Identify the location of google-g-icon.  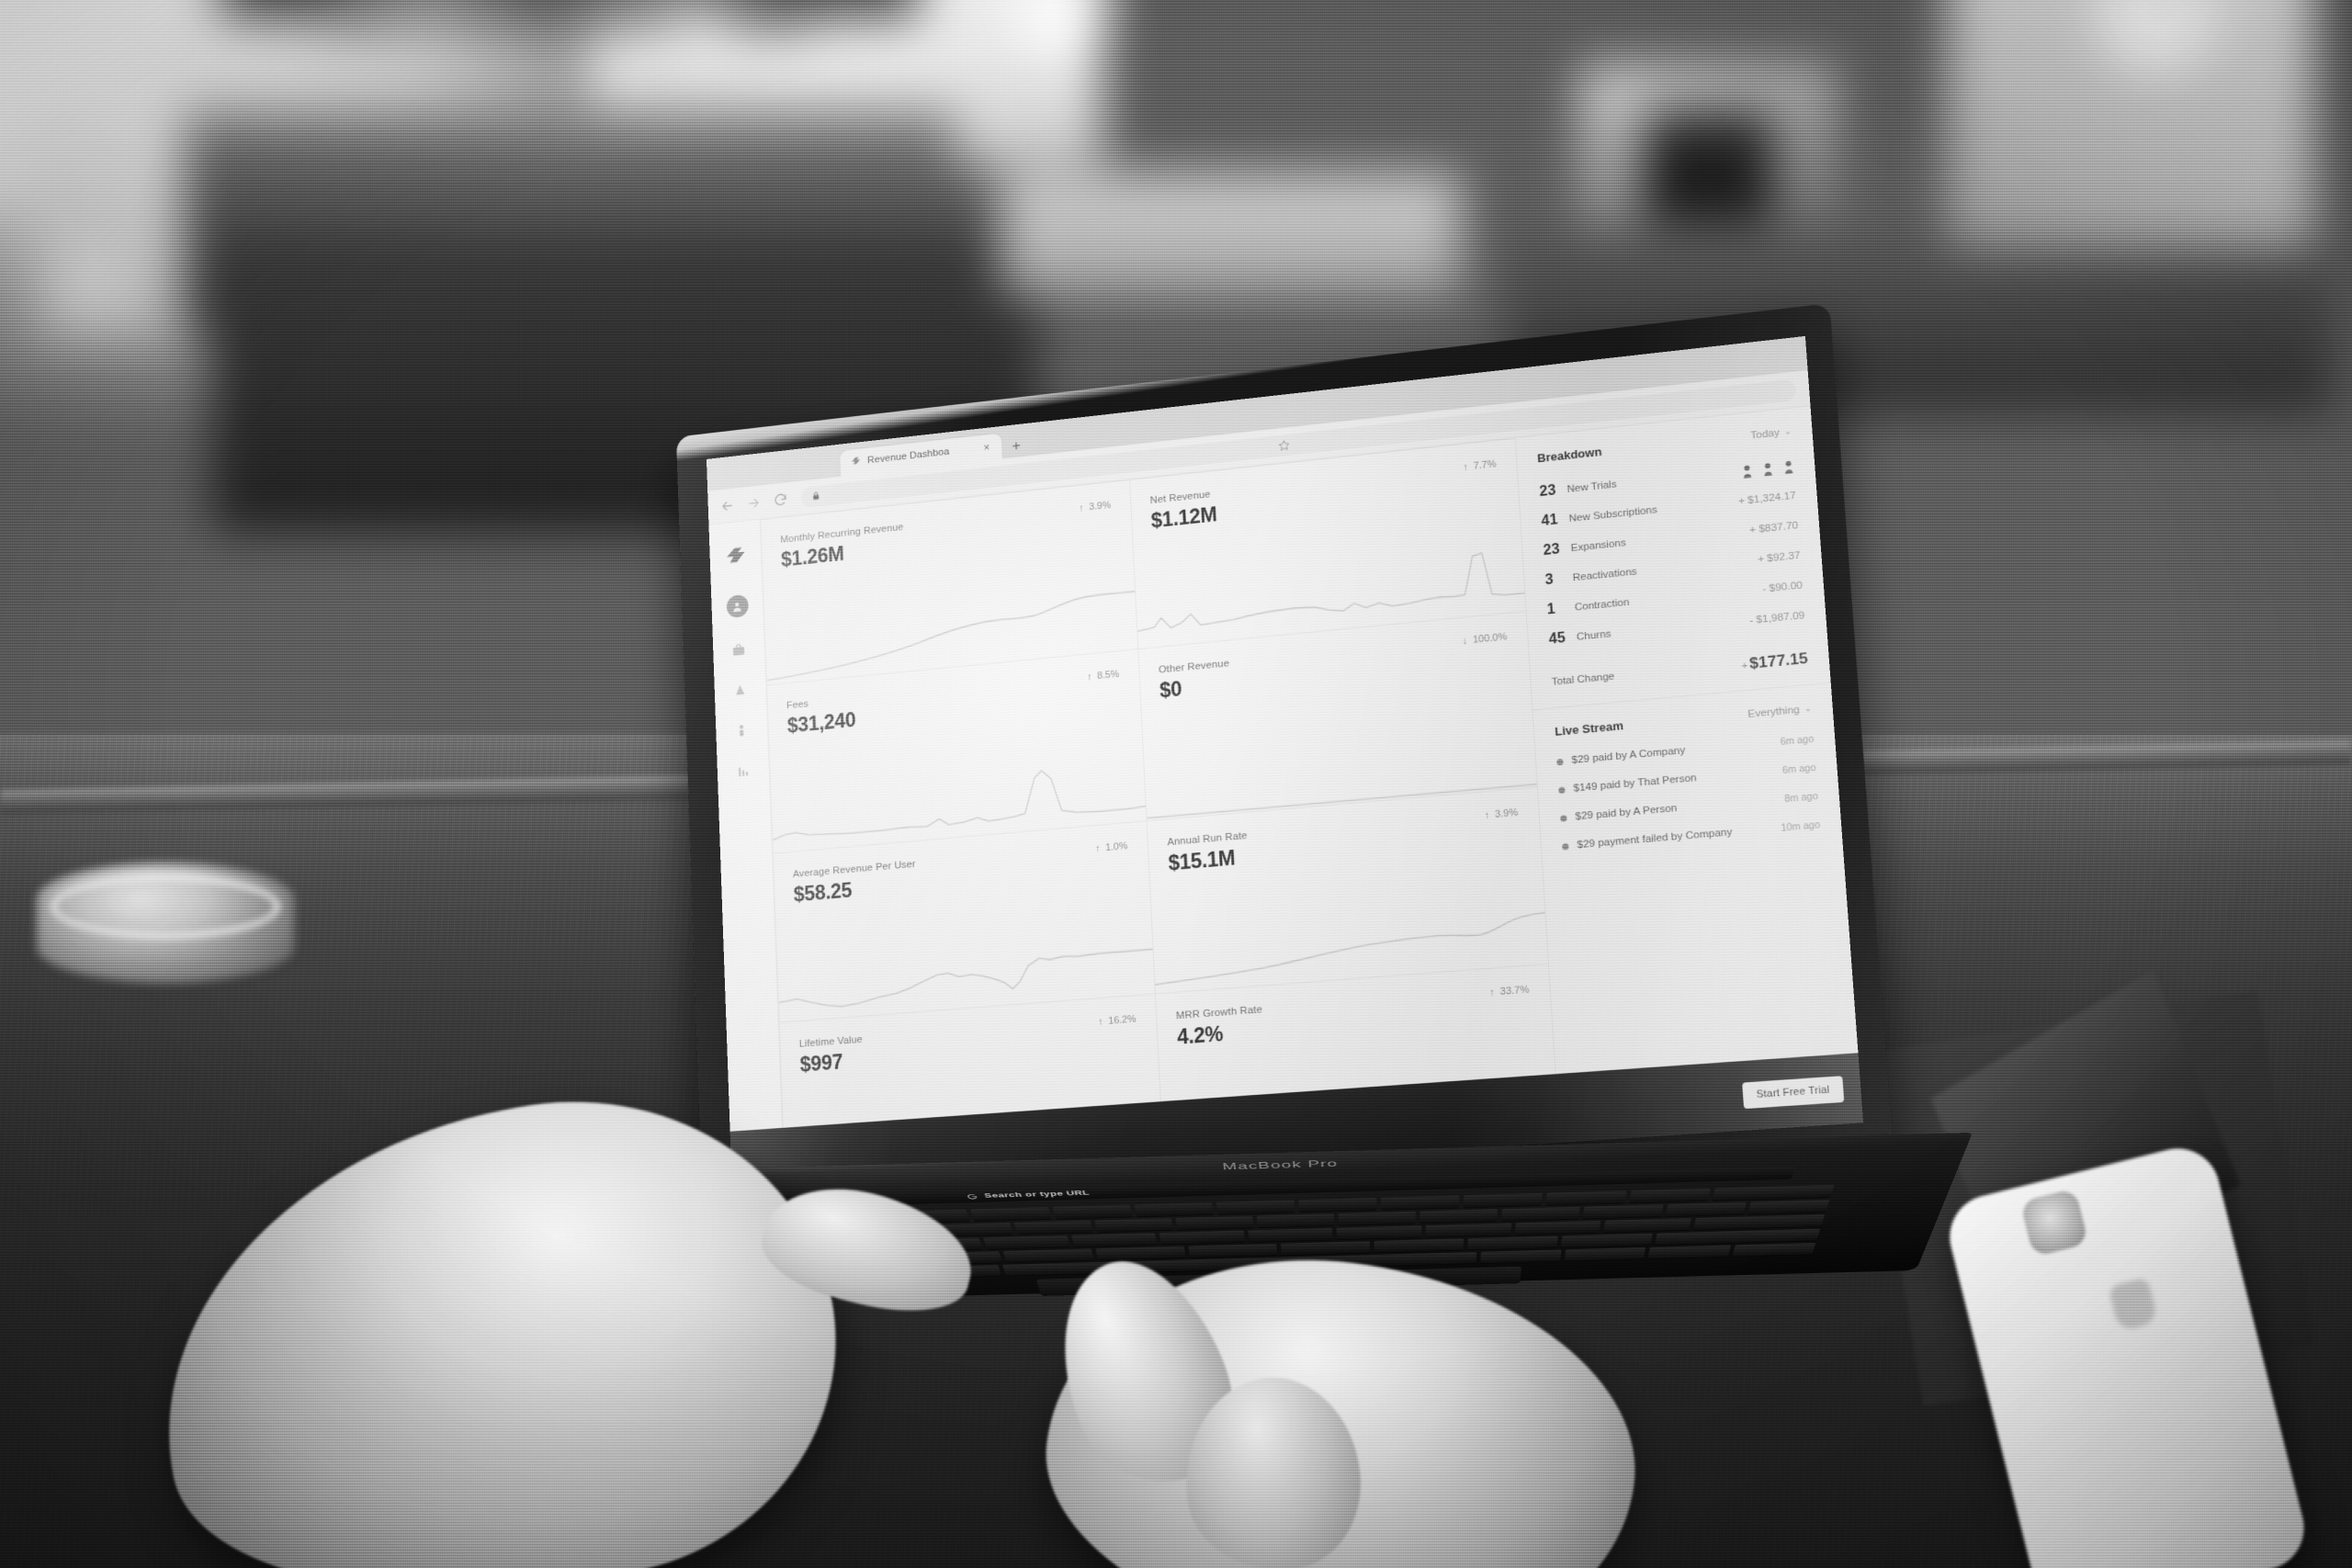
(972, 1196).